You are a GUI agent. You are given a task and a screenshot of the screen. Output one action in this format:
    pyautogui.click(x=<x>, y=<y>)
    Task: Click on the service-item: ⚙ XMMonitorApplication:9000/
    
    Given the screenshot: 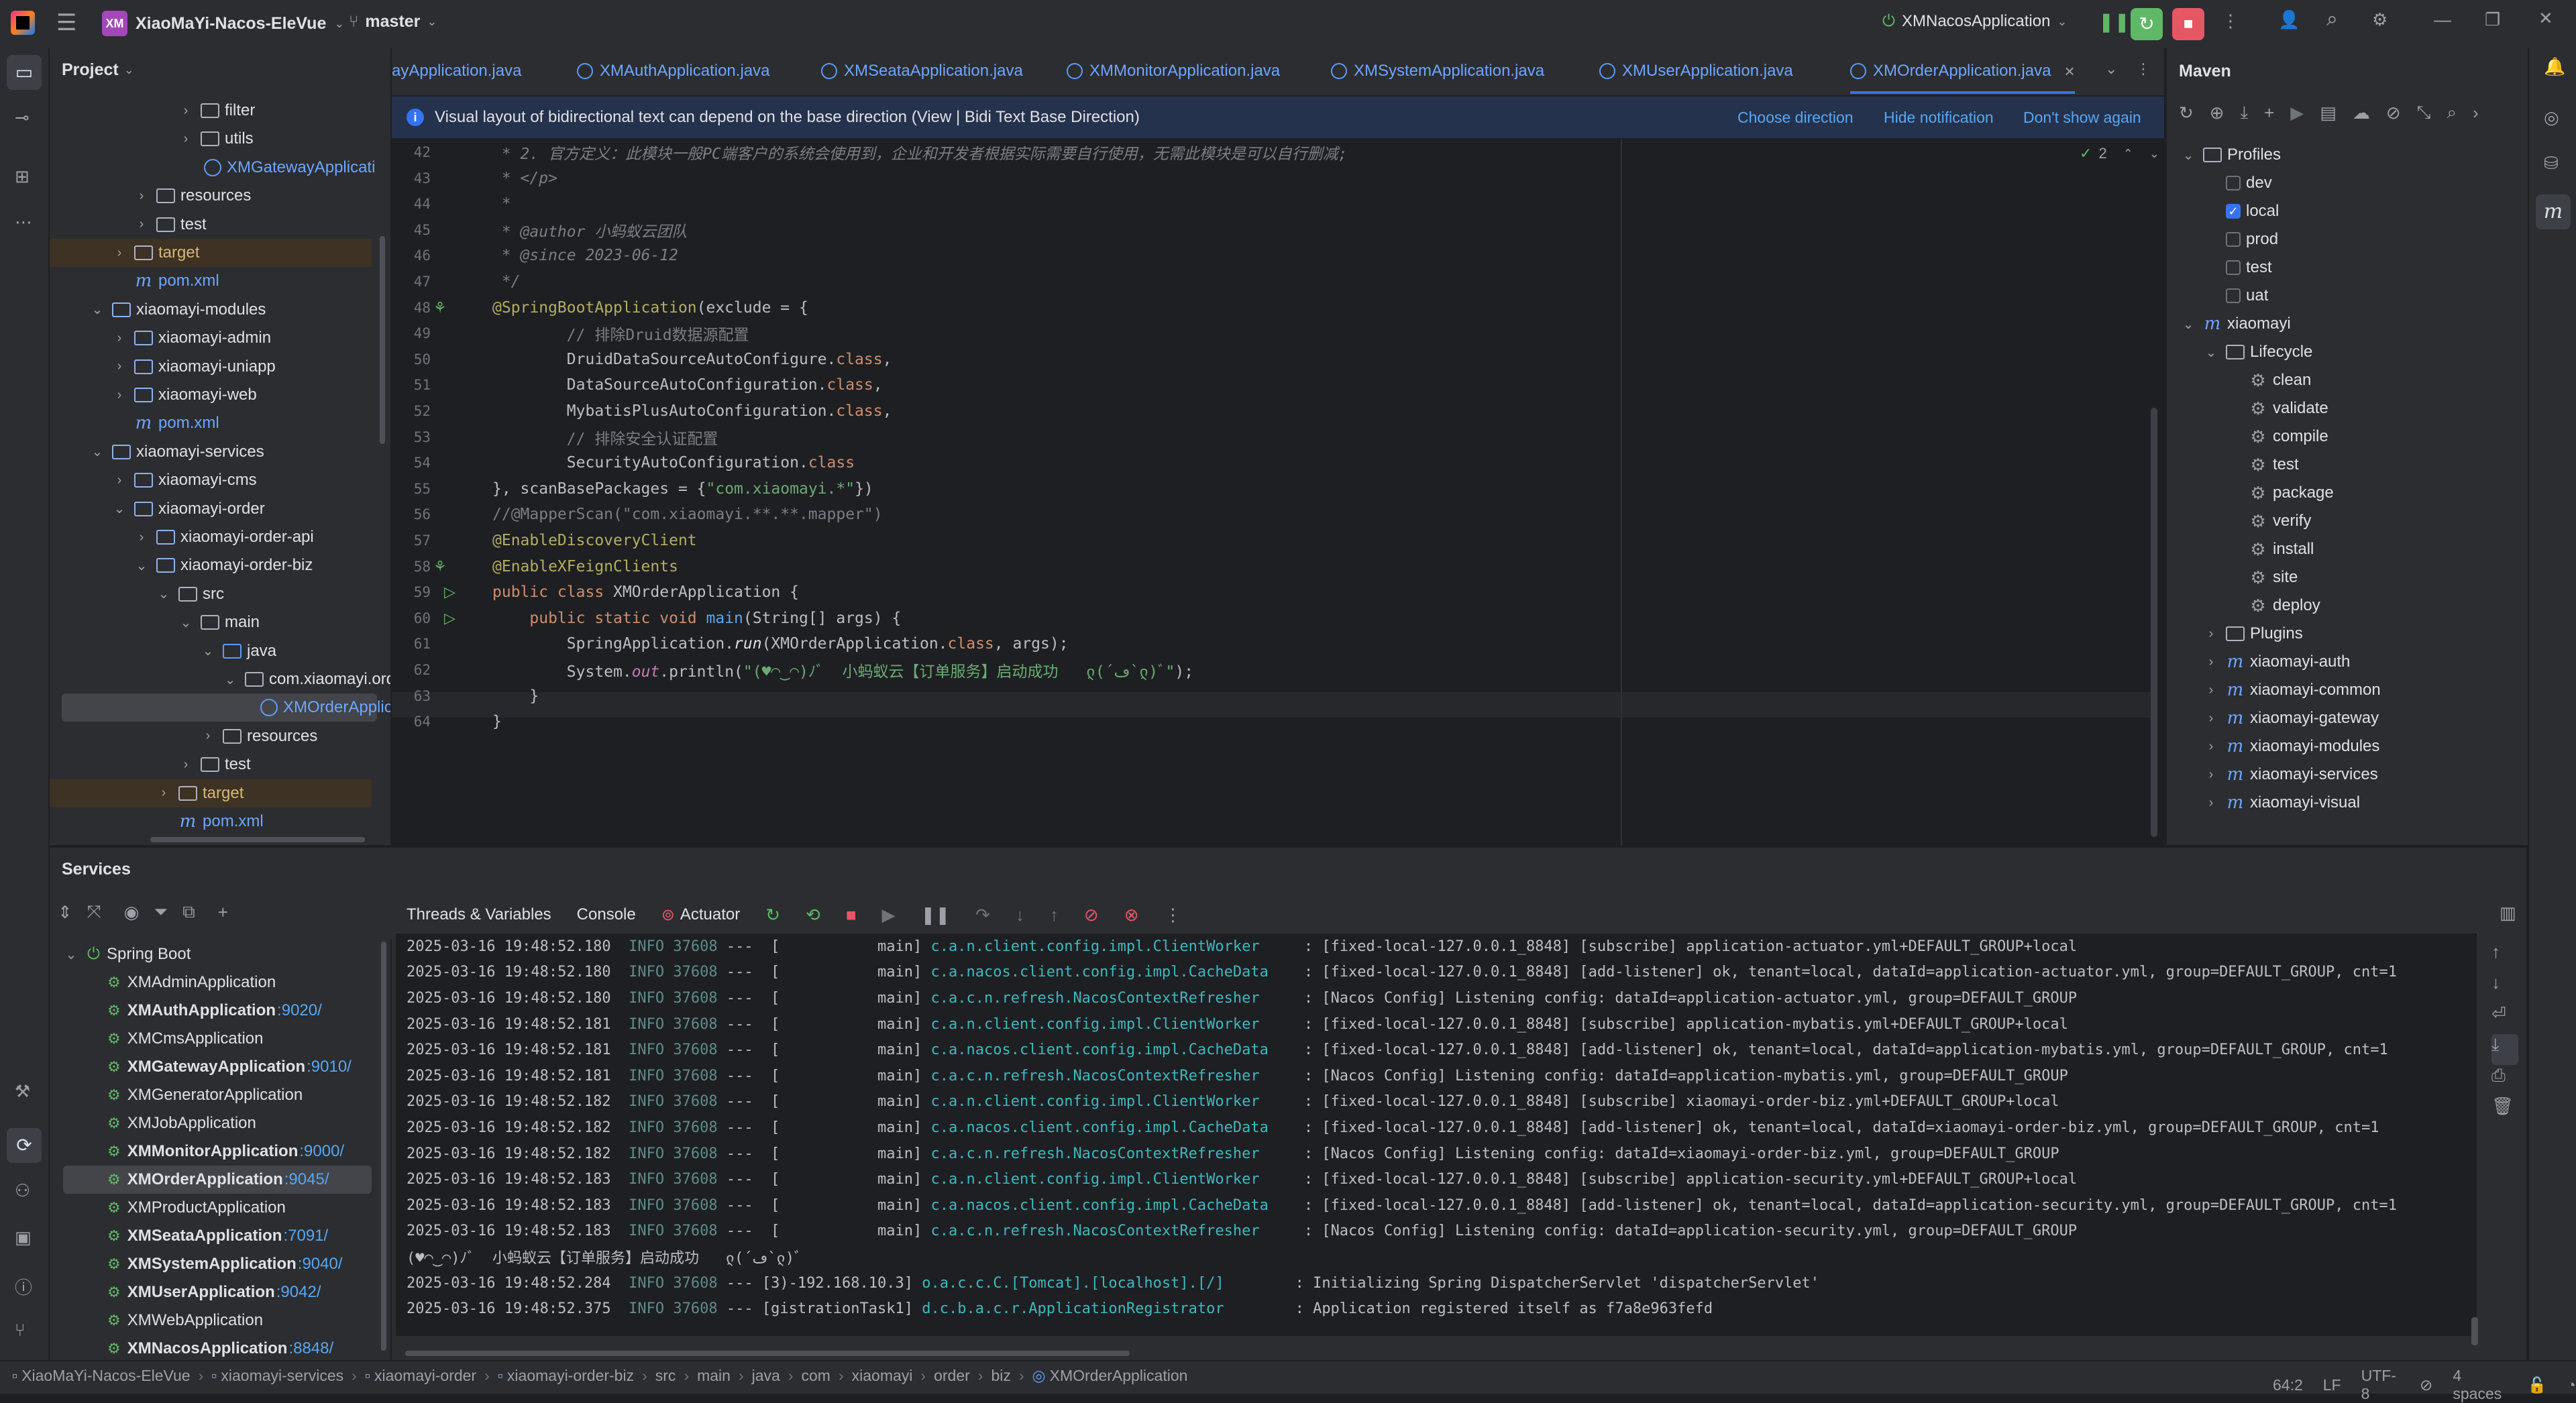 What is the action you would take?
    pyautogui.click(x=225, y=1152)
    